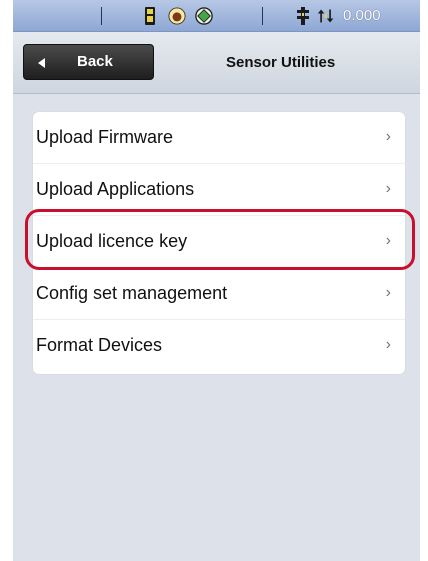  I want to click on arrows-icon, so click(325, 16).